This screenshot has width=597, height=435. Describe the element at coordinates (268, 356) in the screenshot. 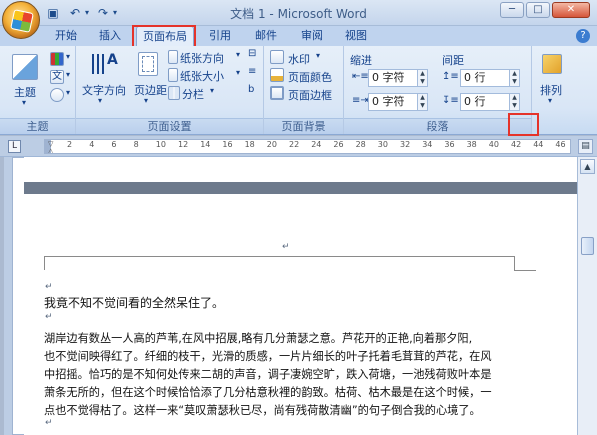

I see `document-line: 也不觉间映得红了。纤细的枝干，光滑的质感，一片片细长的叶子托着毛茸茸的芦花，在风` at that location.